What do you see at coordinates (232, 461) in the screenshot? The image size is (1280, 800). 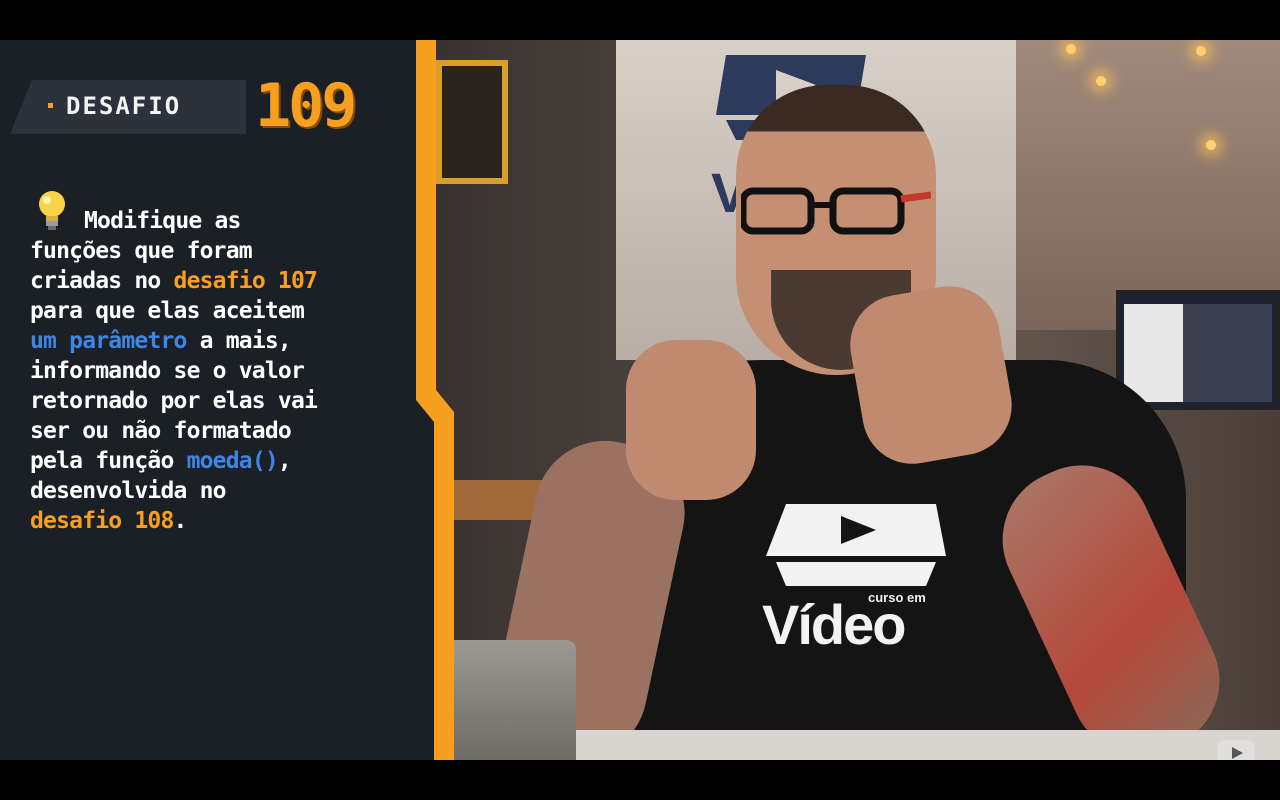 I see `keyword-moeda: moeda()` at bounding box center [232, 461].